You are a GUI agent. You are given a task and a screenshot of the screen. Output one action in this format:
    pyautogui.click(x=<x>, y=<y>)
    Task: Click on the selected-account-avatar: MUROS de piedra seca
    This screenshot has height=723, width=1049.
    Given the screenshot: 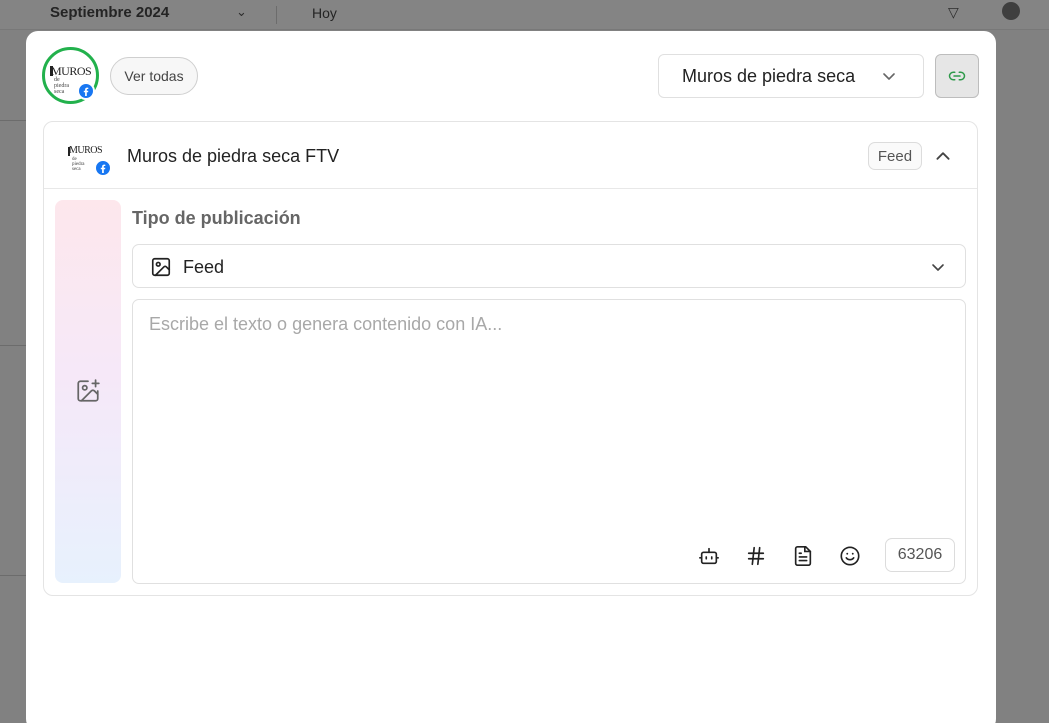 What is the action you would take?
    pyautogui.click(x=70, y=75)
    